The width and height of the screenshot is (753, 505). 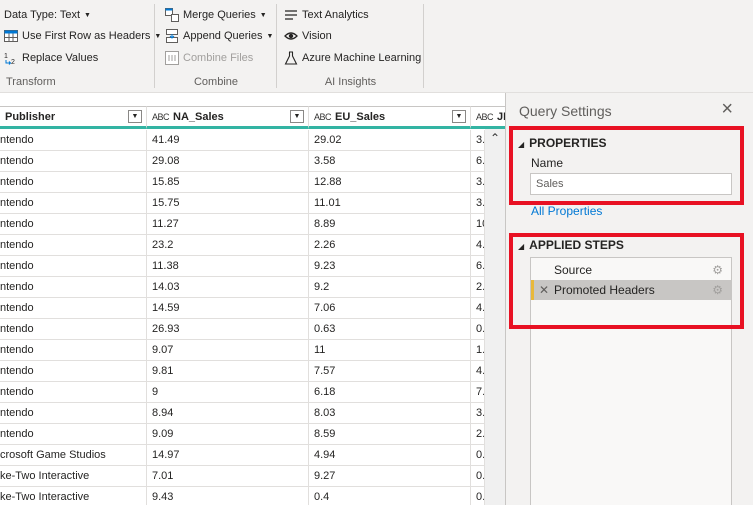 What do you see at coordinates (390, 392) in the screenshot?
I see `cell-eu-sales: 6.18` at bounding box center [390, 392].